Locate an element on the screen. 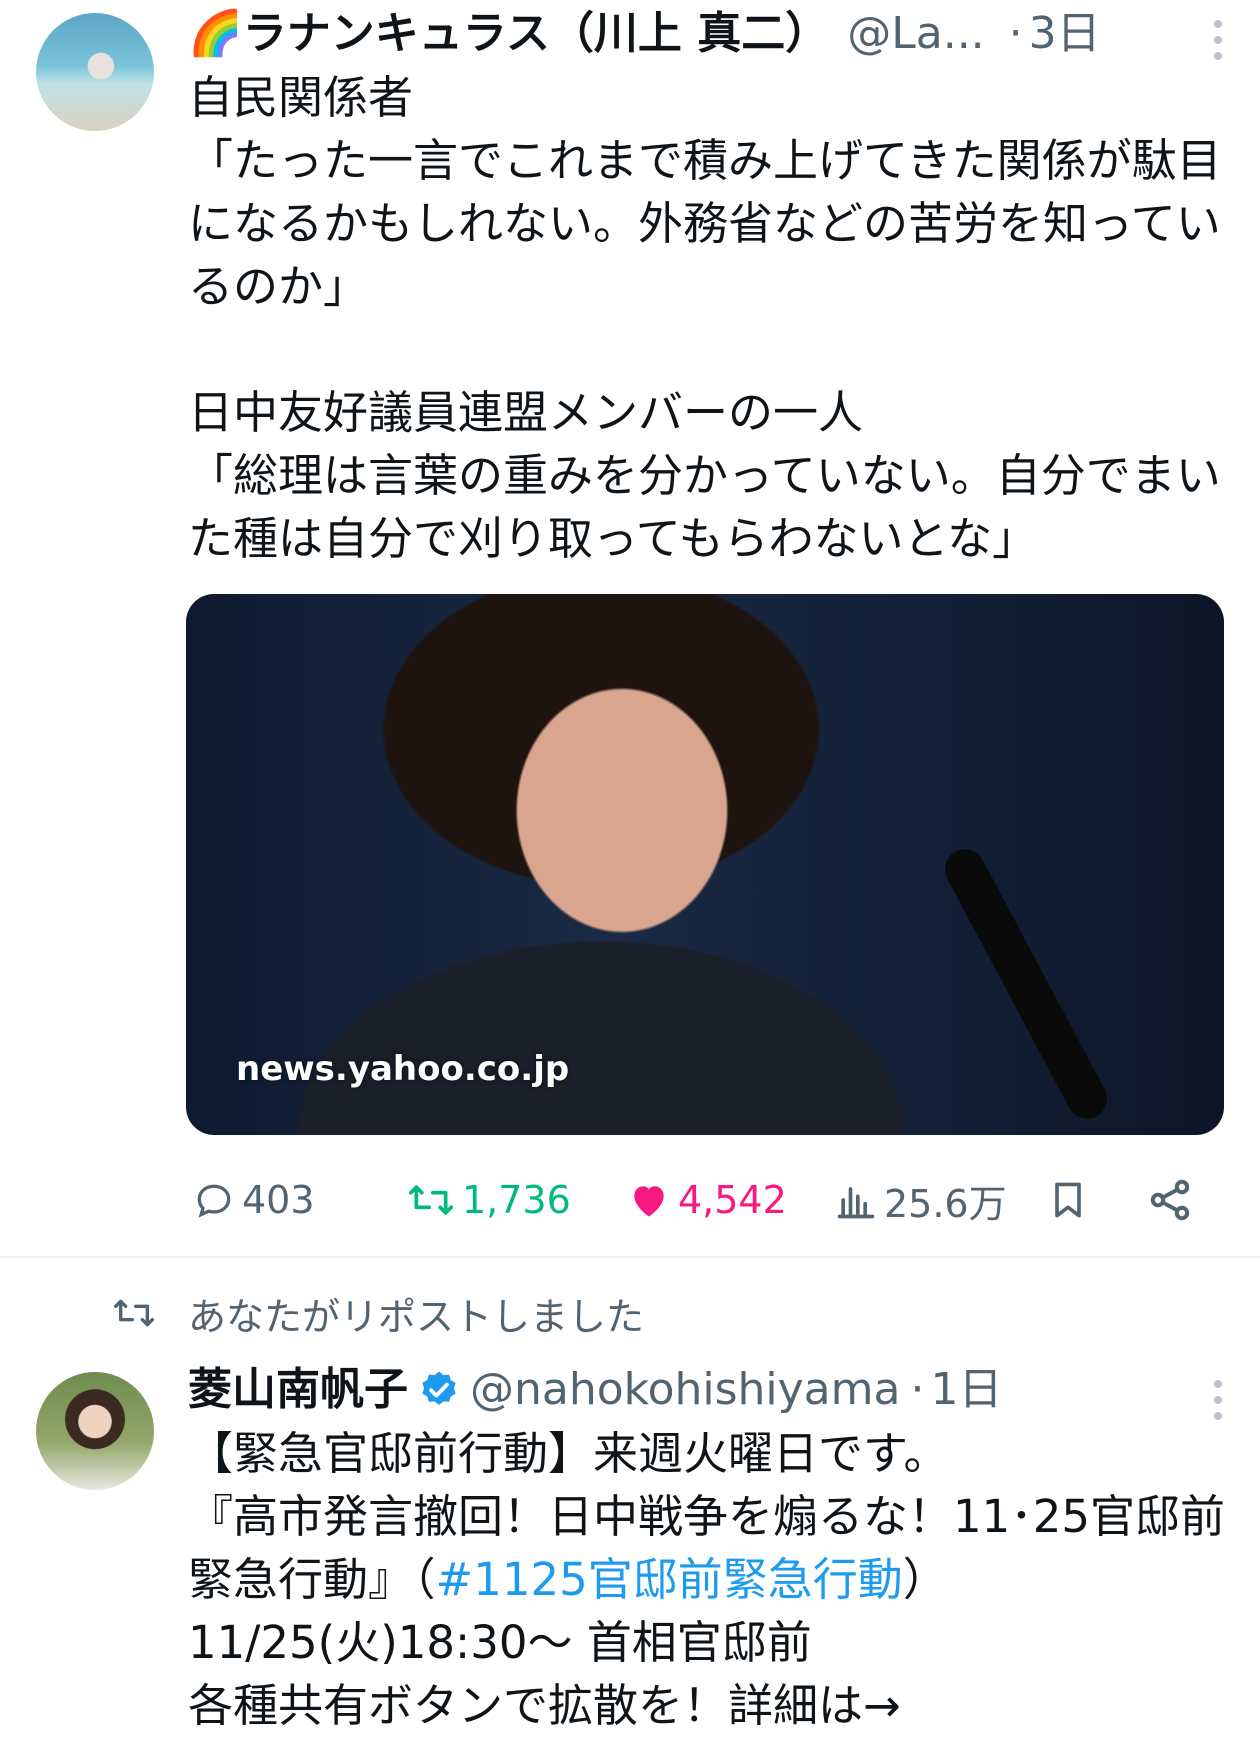 The image size is (1260, 1751). bookmark-icon is located at coordinates (1068, 1200).